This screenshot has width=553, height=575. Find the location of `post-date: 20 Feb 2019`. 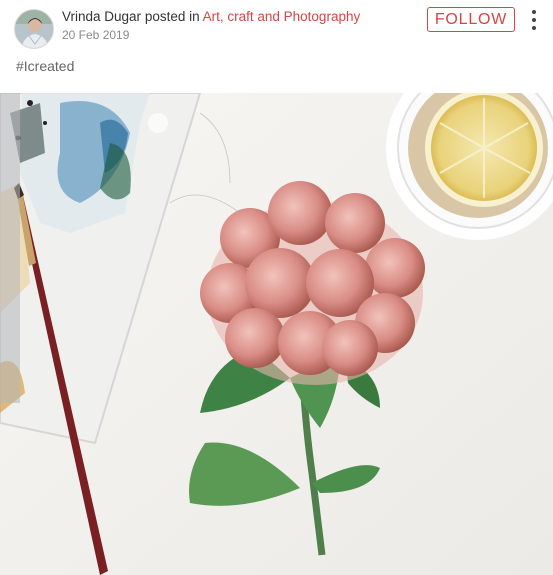

post-date: 20 Feb 2019 is located at coordinates (96, 35).